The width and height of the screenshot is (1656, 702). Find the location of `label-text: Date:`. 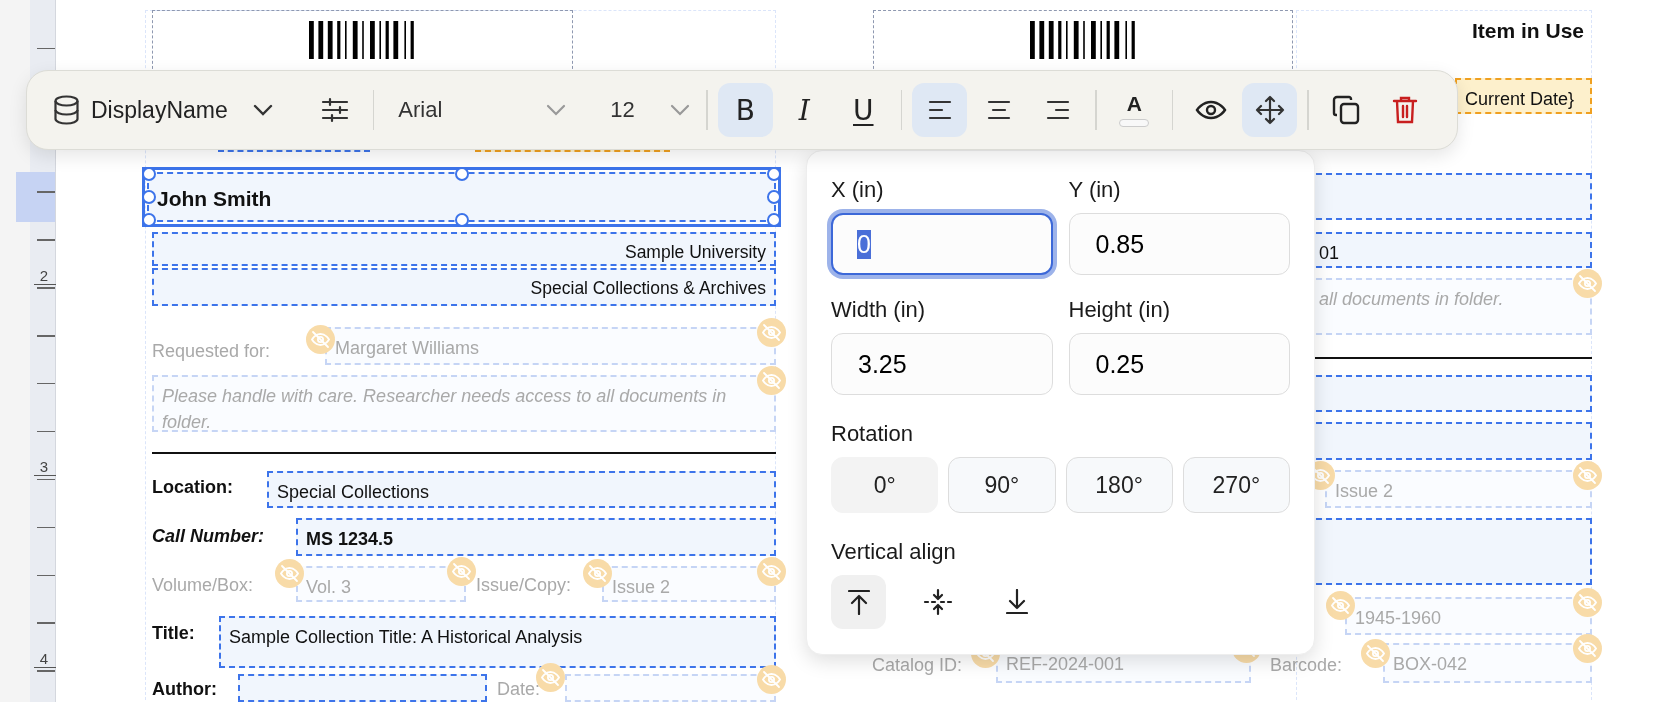

label-text: Date: is located at coordinates (519, 689).